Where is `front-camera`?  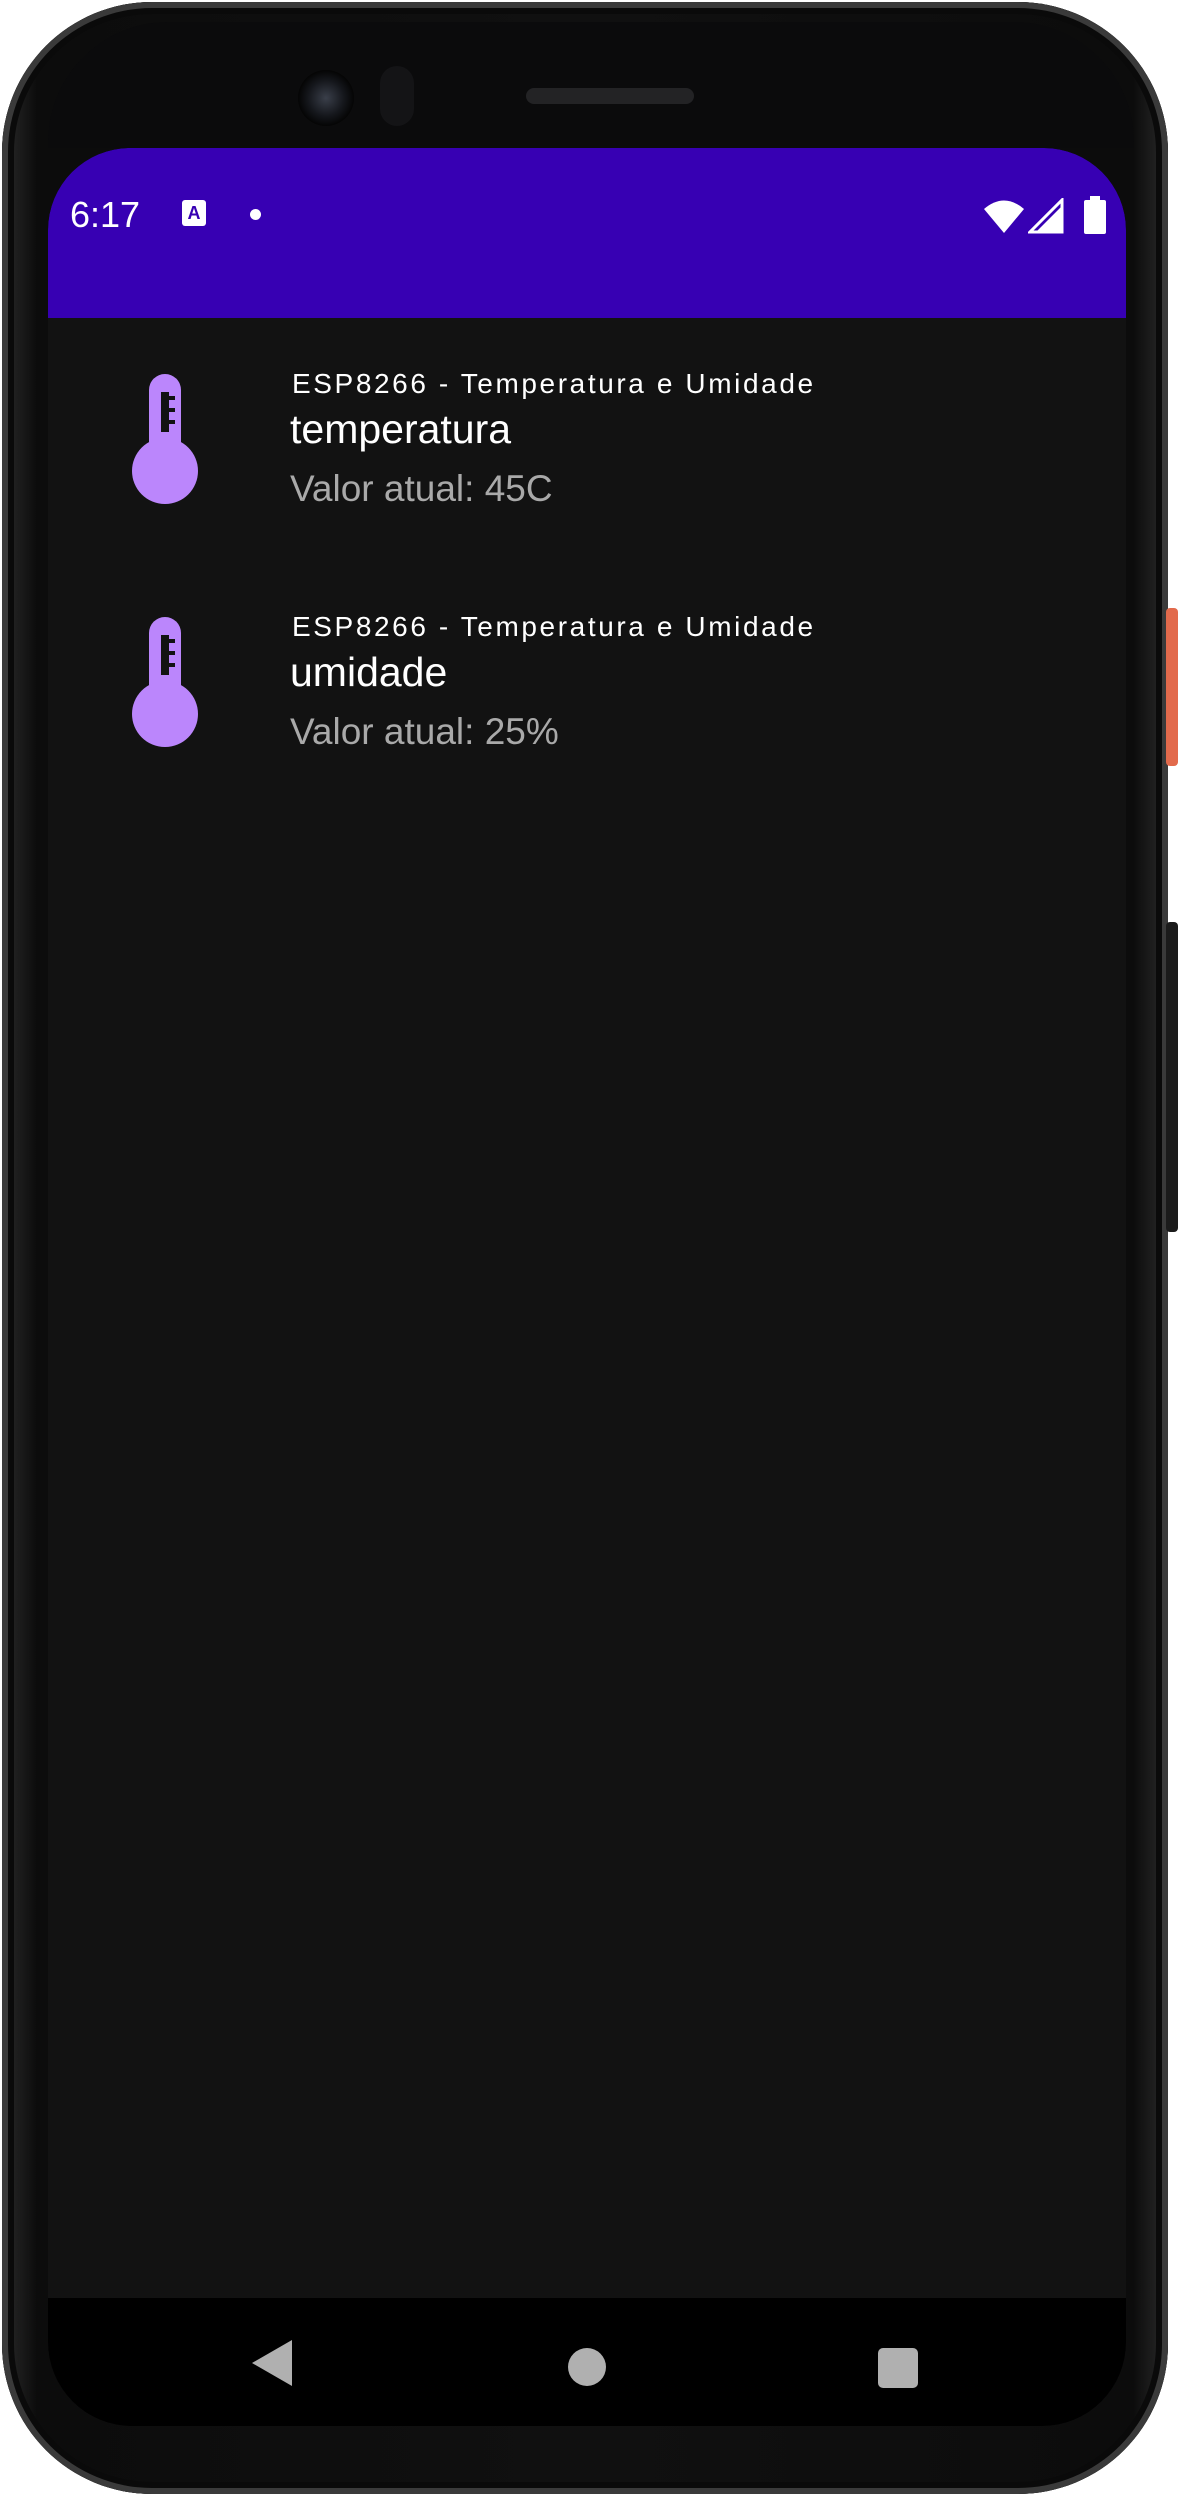 front-camera is located at coordinates (326, 98).